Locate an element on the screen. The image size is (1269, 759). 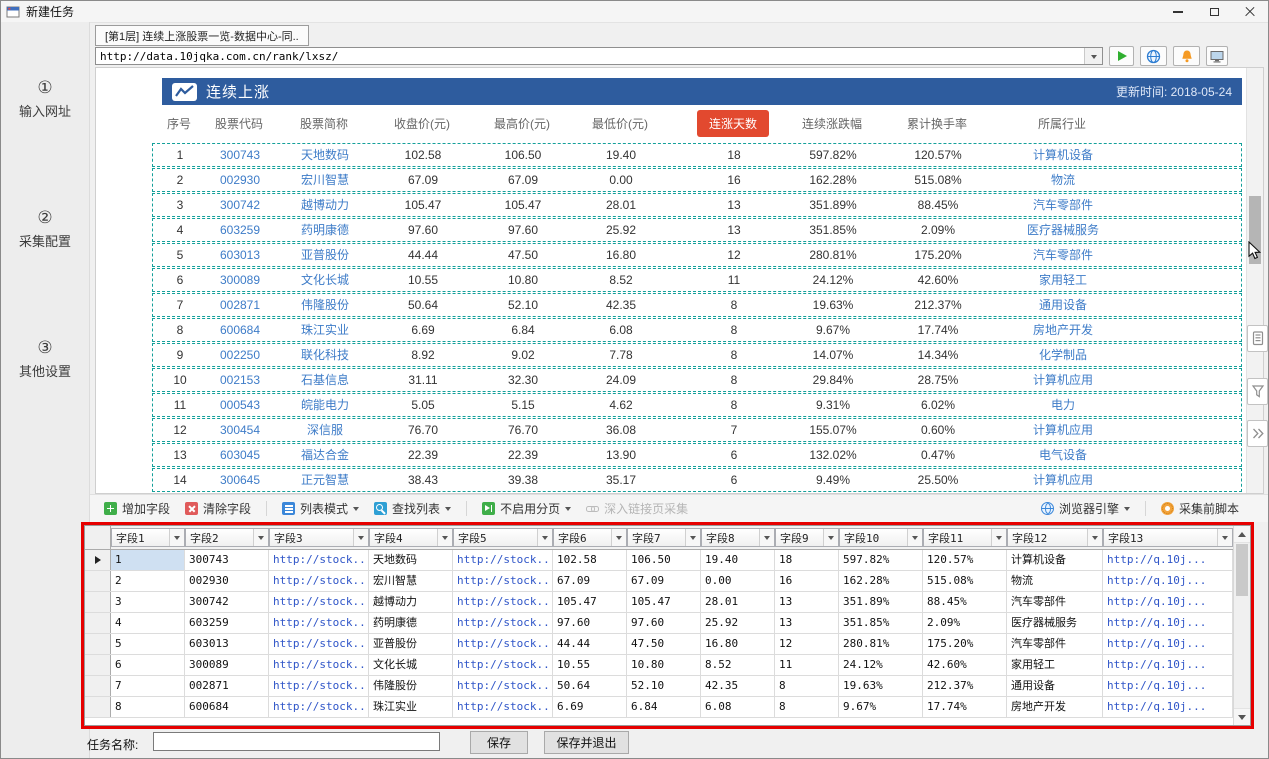
page-cell: 房地产开发 is located at coordinates (1063, 330).